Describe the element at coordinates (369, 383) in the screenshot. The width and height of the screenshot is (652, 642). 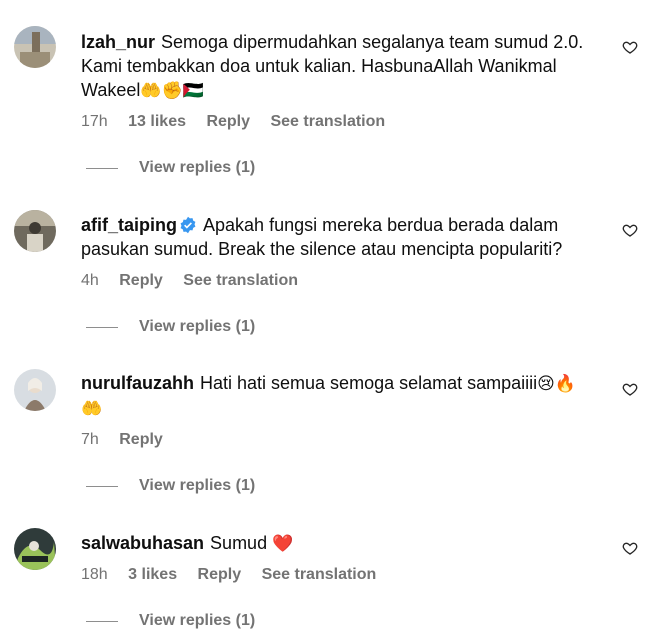
I see `comment-body: Hati hati semua semoga selamat sampaiiii` at that location.